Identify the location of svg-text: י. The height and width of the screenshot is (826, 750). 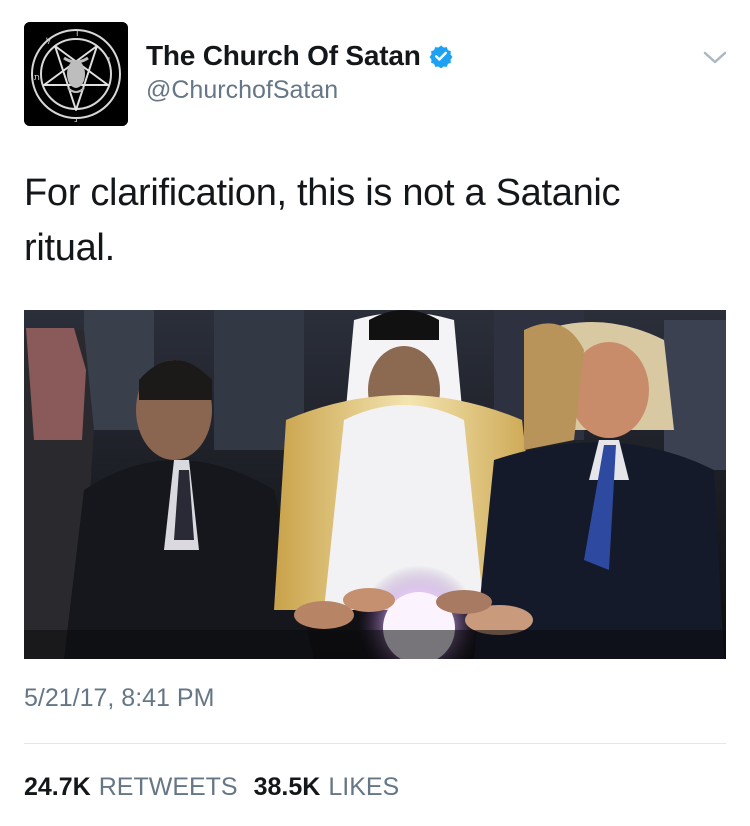
(109, 60).